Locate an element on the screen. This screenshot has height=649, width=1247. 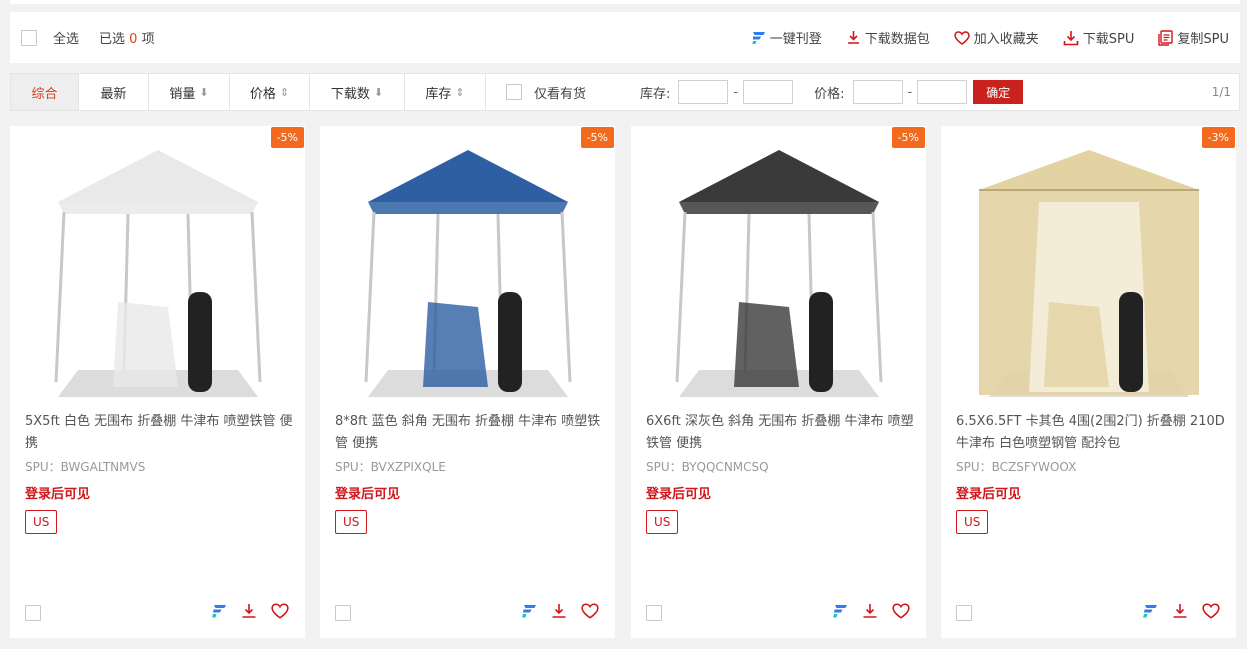
selected-prefix: 已选 is located at coordinates (112, 39).